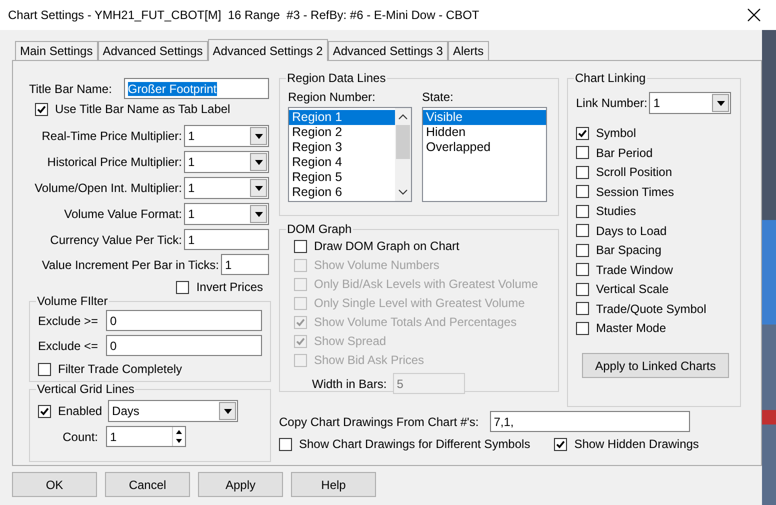  What do you see at coordinates (342, 162) in the screenshot?
I see `list-item: Region 4` at bounding box center [342, 162].